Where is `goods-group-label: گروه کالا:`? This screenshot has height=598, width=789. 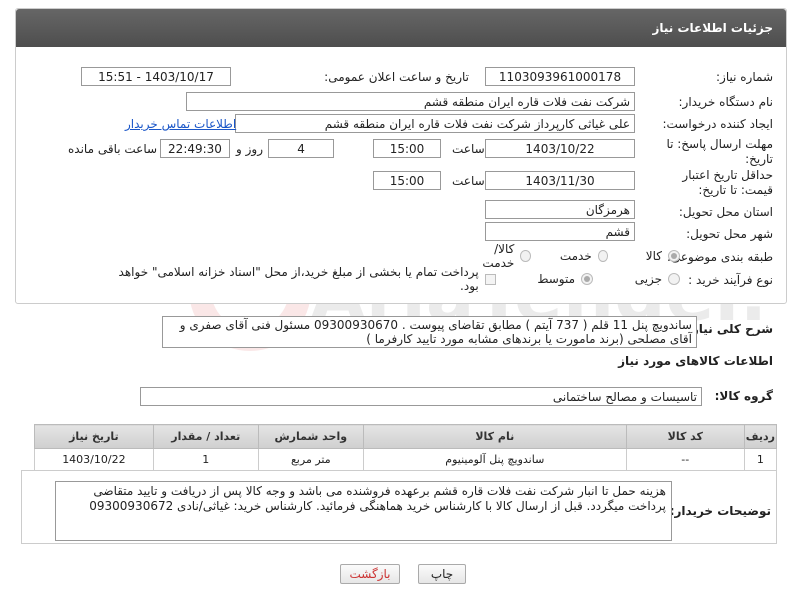
goods-group-label: گروه کالا: is located at coordinates (743, 396).